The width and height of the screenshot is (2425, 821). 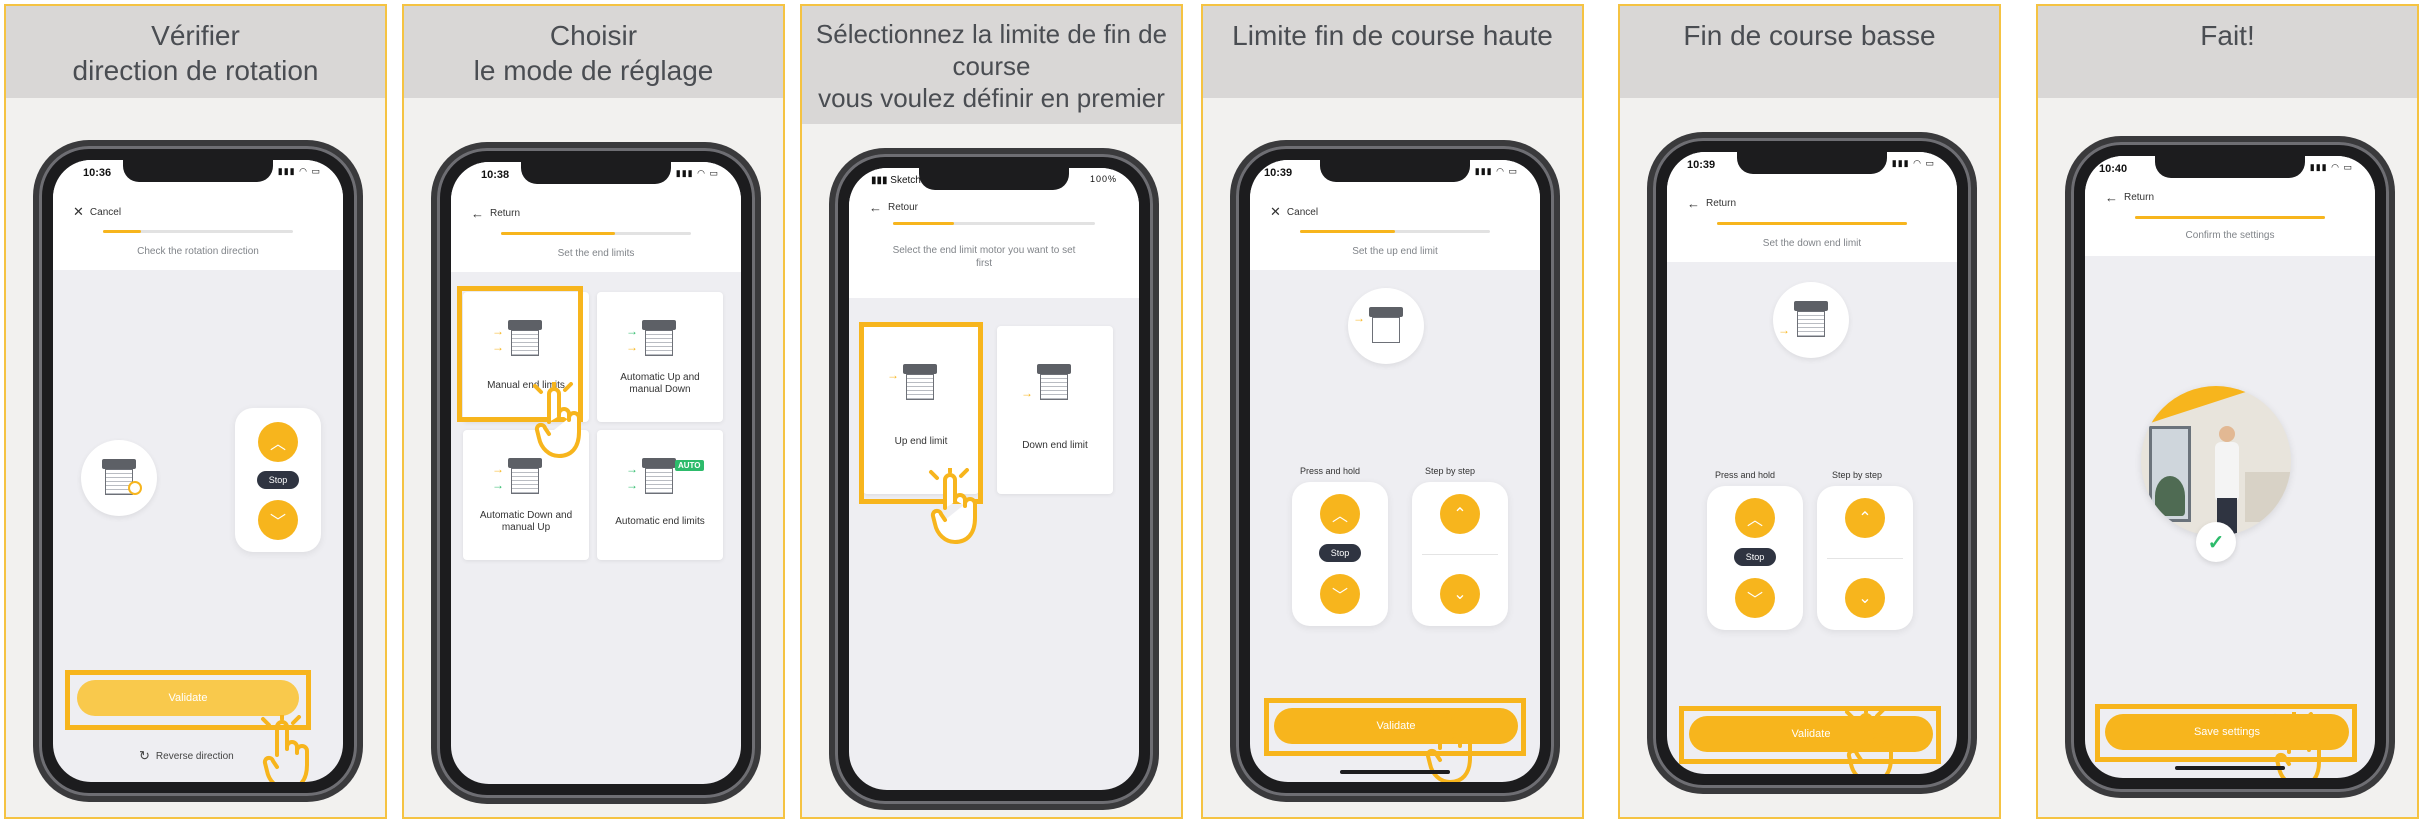 I want to click on motor-icon-circle, so click(x=119, y=478).